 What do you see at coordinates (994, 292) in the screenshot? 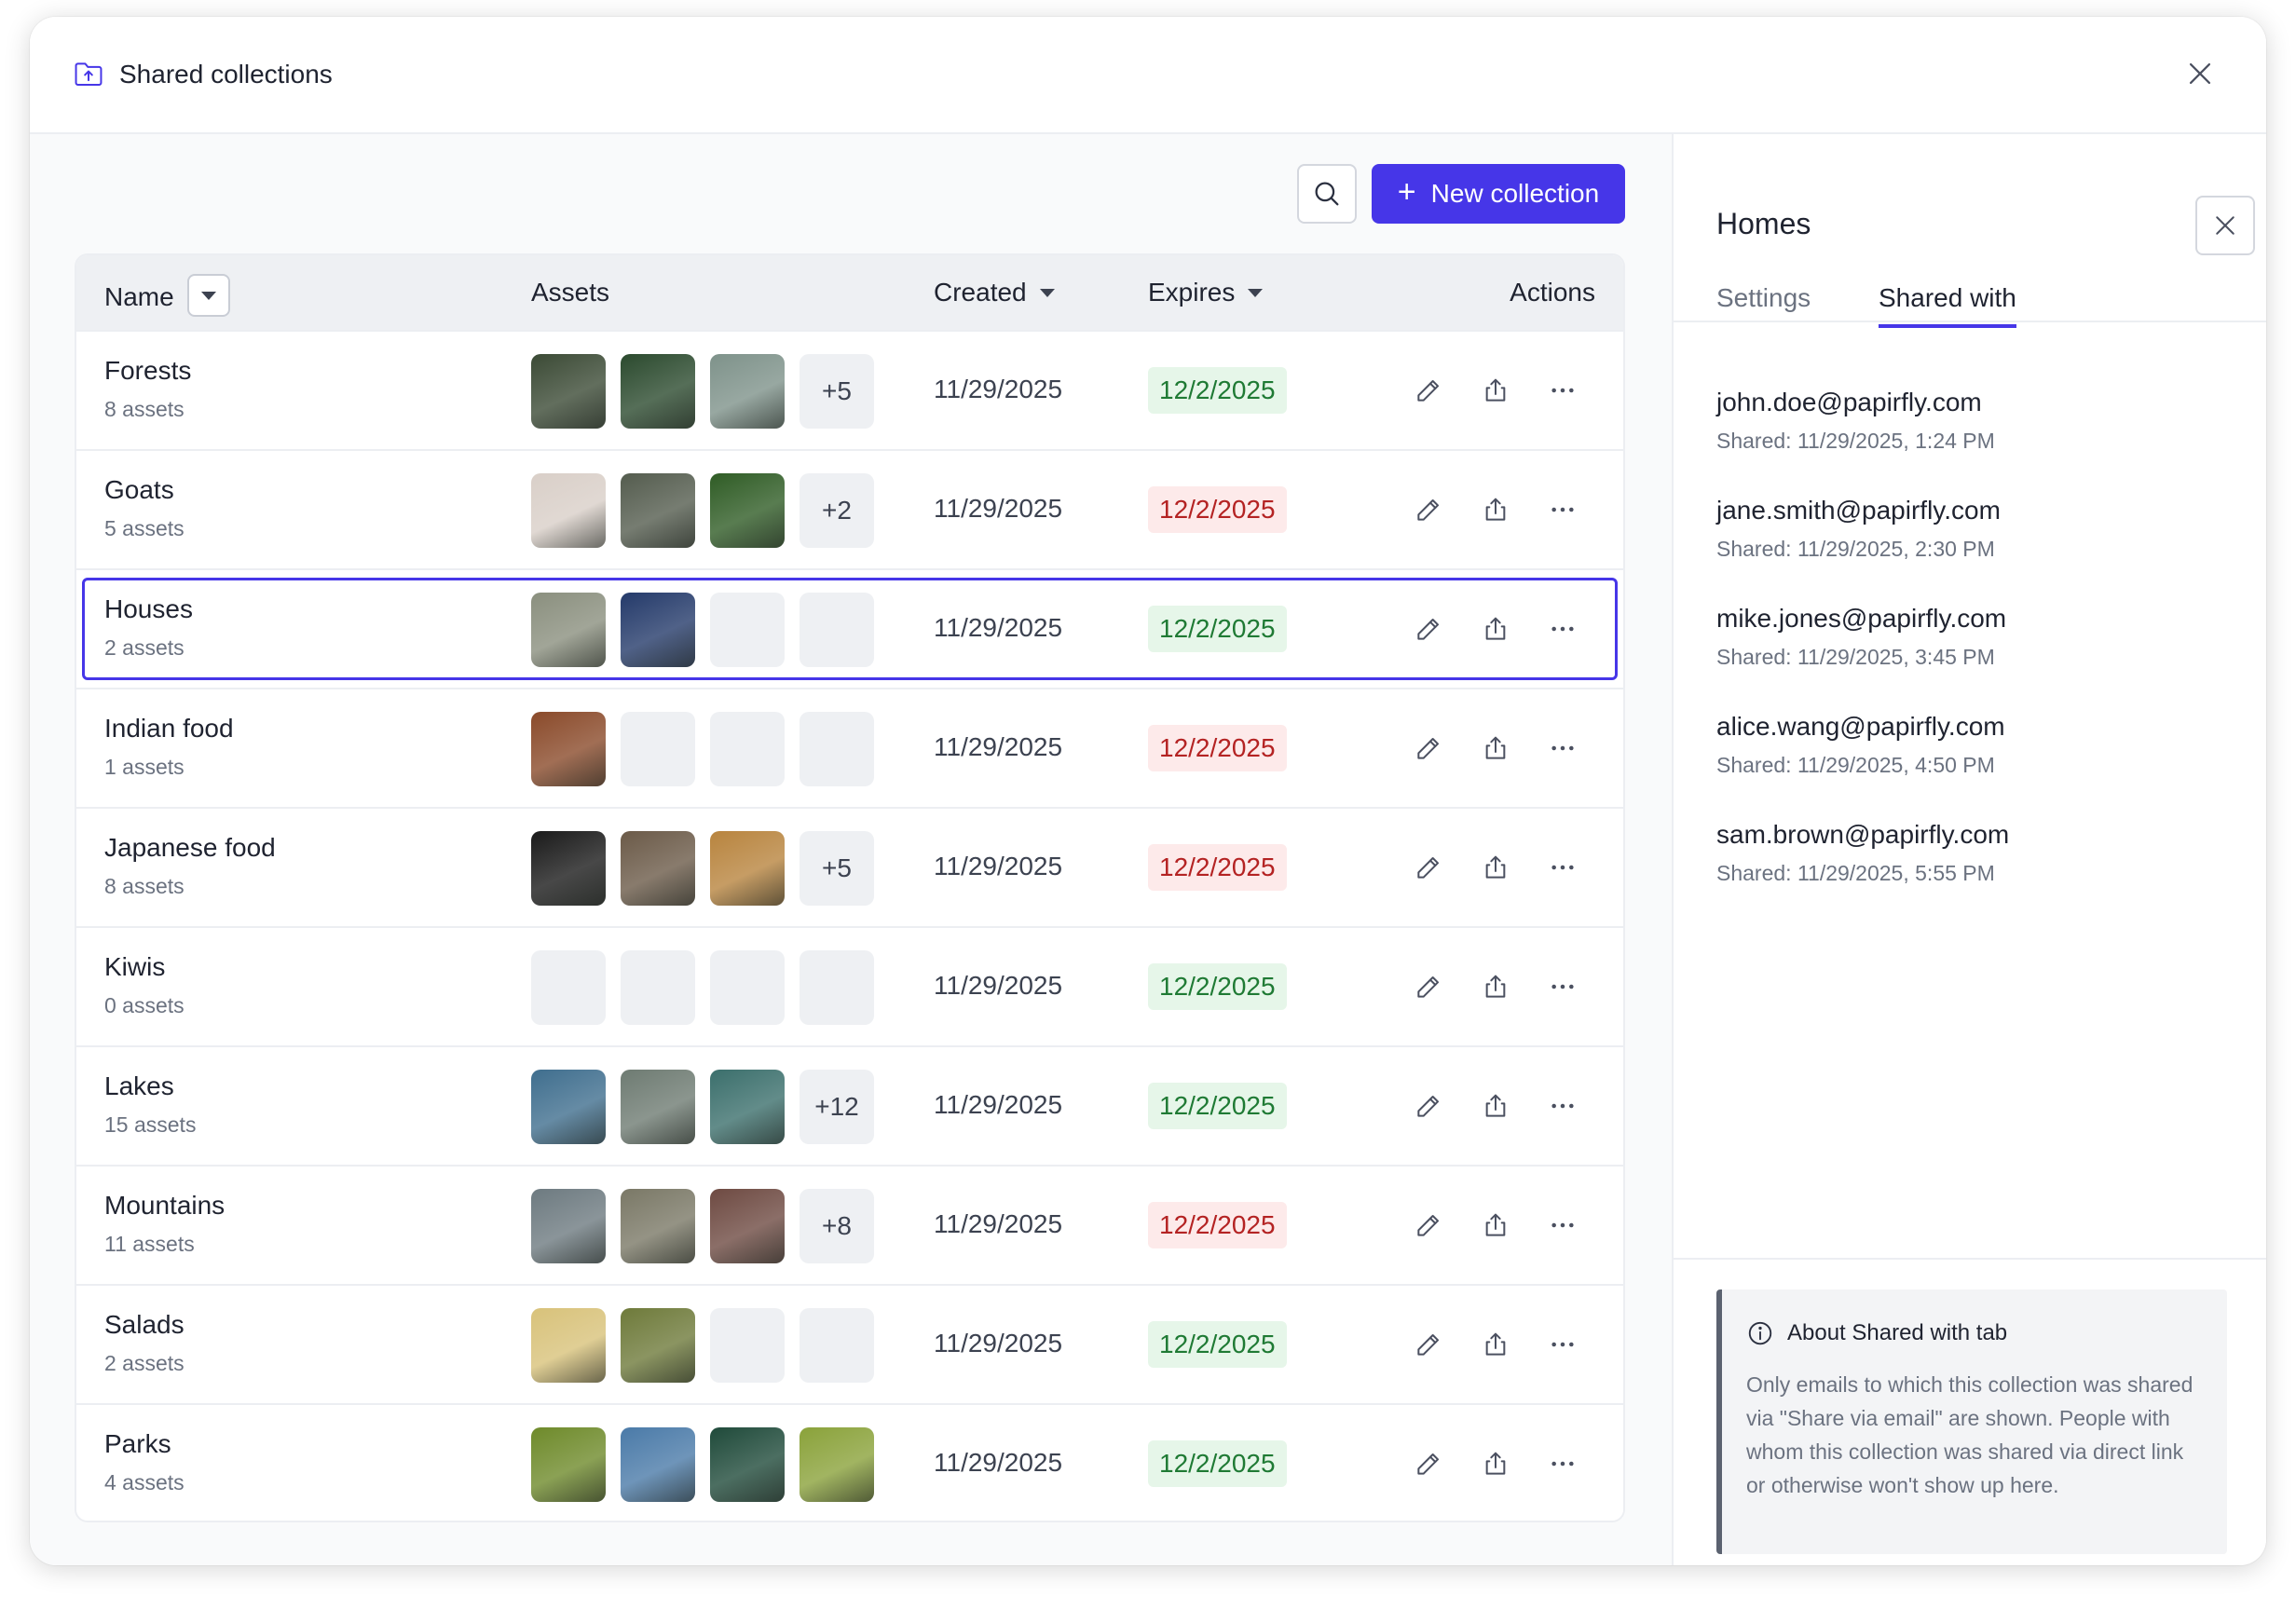
I see `column-created: Created` at bounding box center [994, 292].